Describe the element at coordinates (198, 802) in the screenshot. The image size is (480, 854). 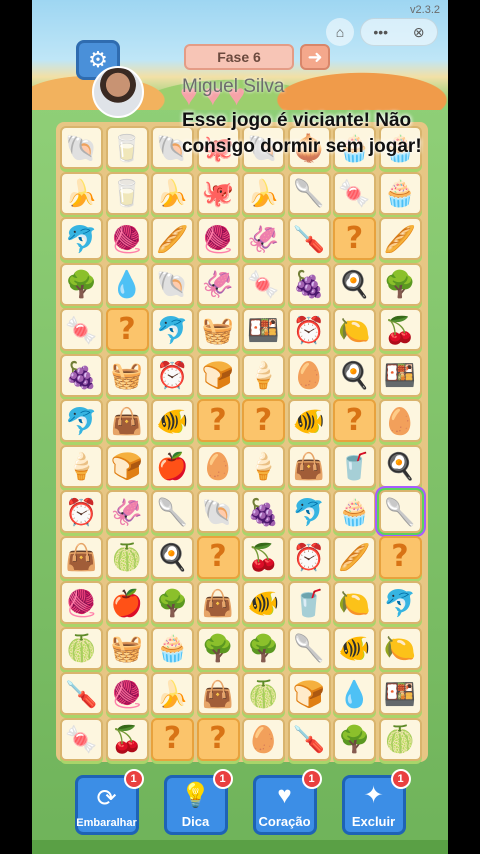
I see `powerup-button-dica: 💡 Dica 1` at that location.